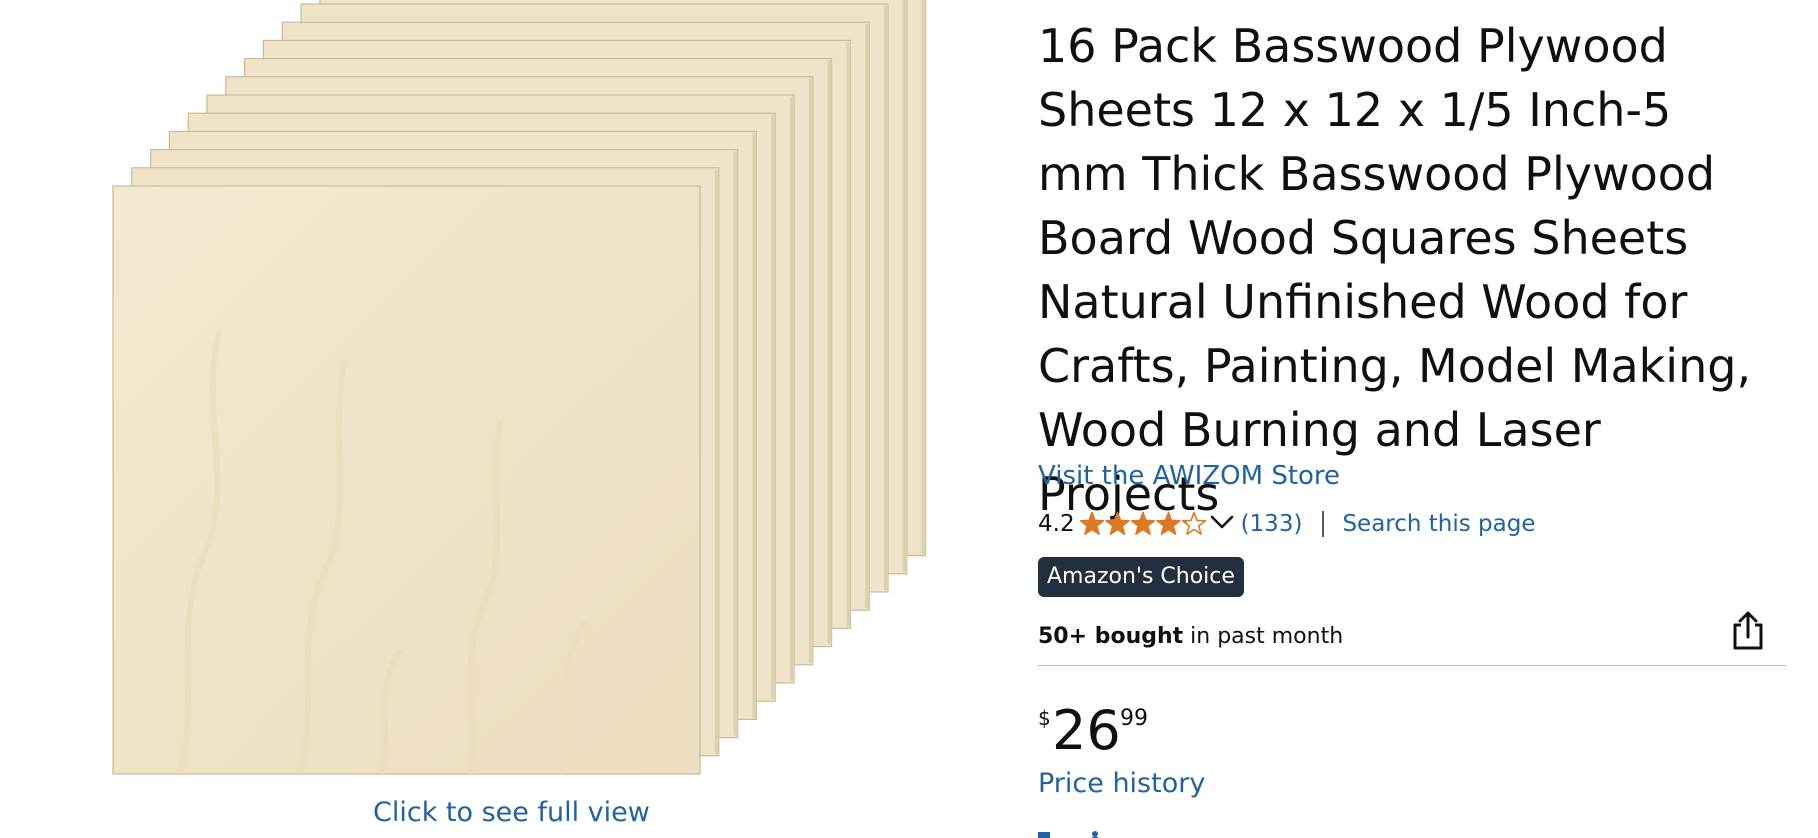 The image size is (1818, 838). Describe the element at coordinates (1121, 783) in the screenshot. I see `price-history-link: Price history` at that location.